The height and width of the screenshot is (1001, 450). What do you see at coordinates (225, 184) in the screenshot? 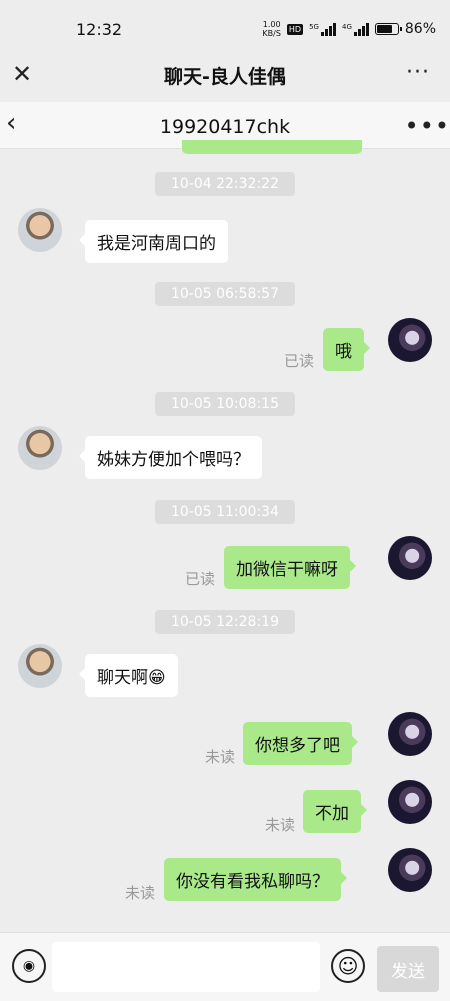
I see `timestamp: 10-04 22:32:22` at bounding box center [225, 184].